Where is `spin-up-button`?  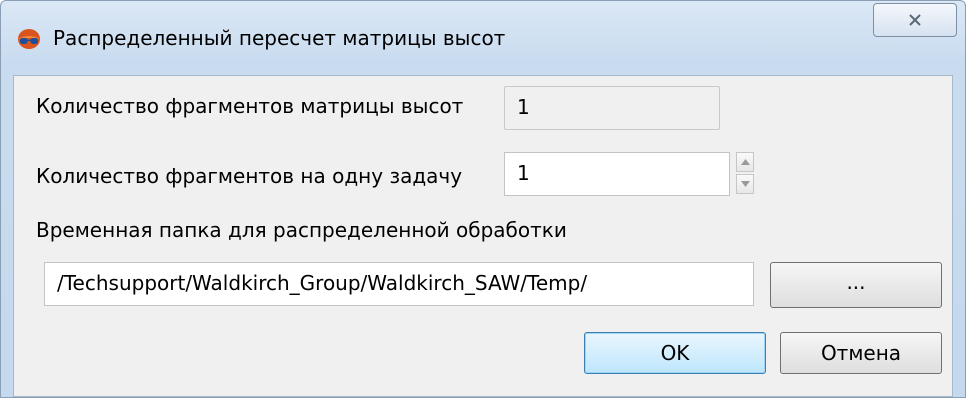
spin-up-button is located at coordinates (745, 162).